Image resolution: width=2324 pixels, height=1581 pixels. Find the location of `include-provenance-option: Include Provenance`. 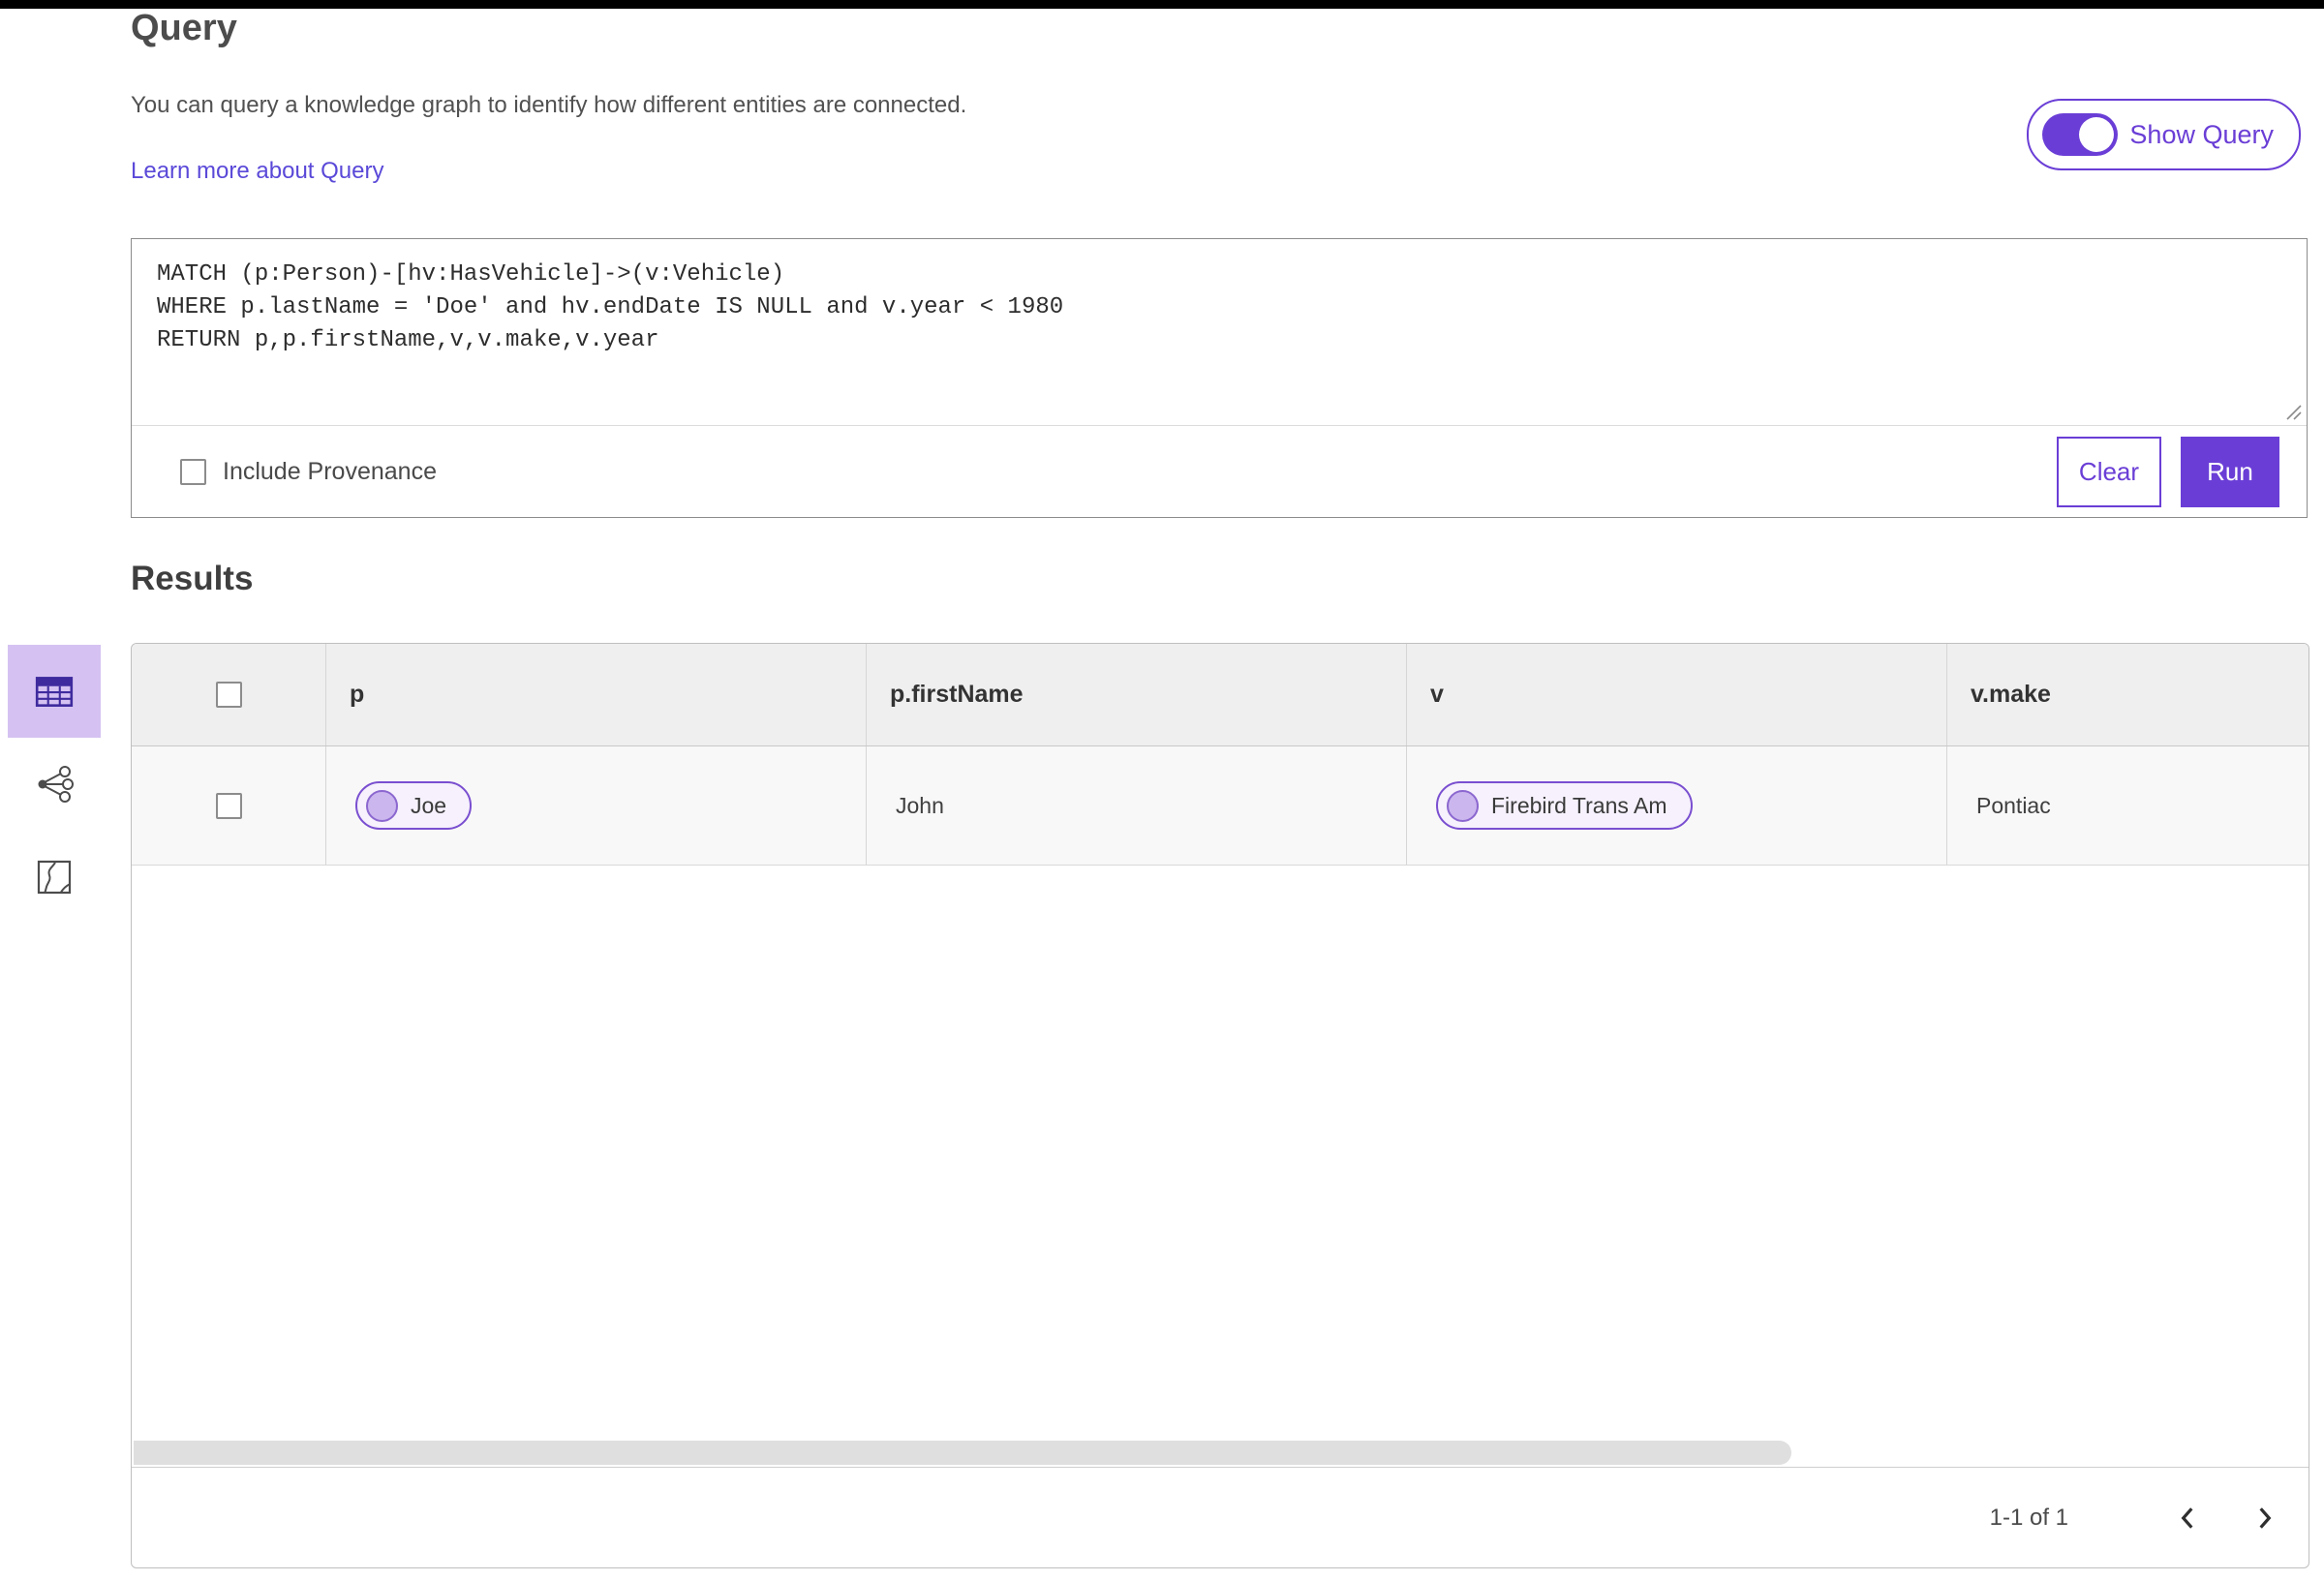

include-provenance-option: Include Provenance is located at coordinates (308, 472).